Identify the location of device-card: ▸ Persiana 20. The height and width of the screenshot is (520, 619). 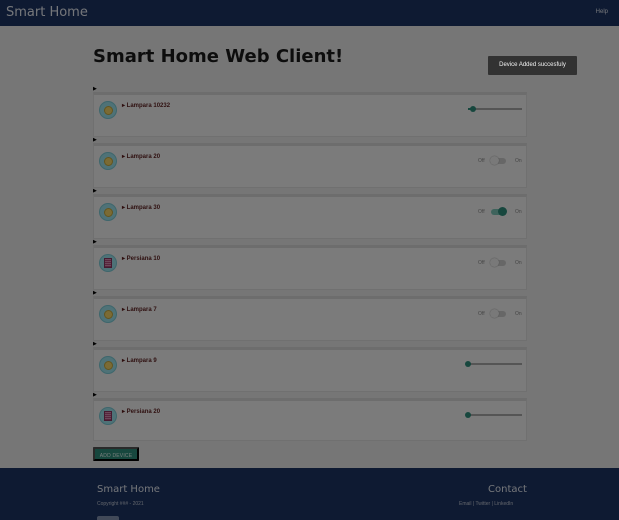
(310, 419).